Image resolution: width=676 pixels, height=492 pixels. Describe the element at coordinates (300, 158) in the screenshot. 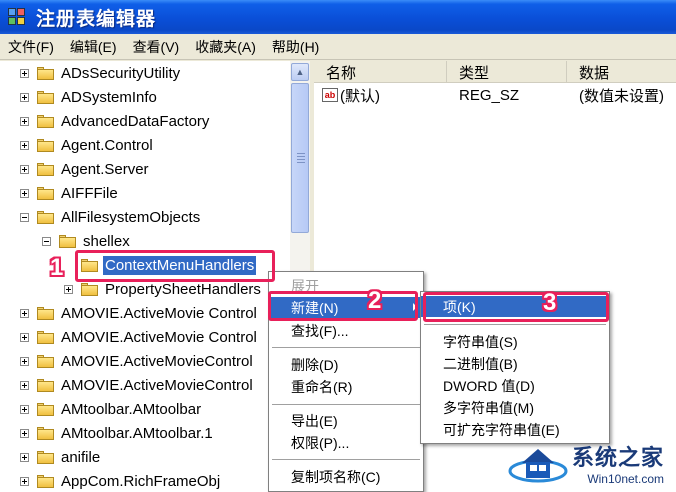

I see `scroll-thumb` at that location.